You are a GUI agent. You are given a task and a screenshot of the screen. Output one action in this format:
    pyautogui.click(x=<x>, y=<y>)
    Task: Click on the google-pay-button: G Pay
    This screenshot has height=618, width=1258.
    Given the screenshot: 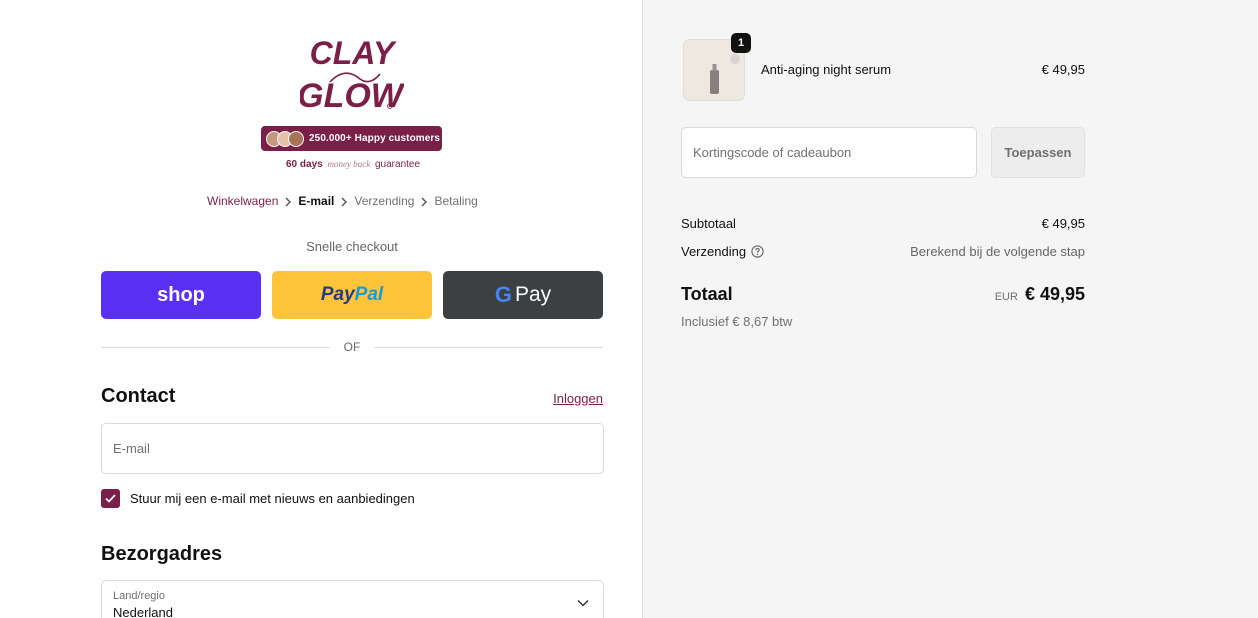 What is the action you would take?
    pyautogui.click(x=523, y=295)
    